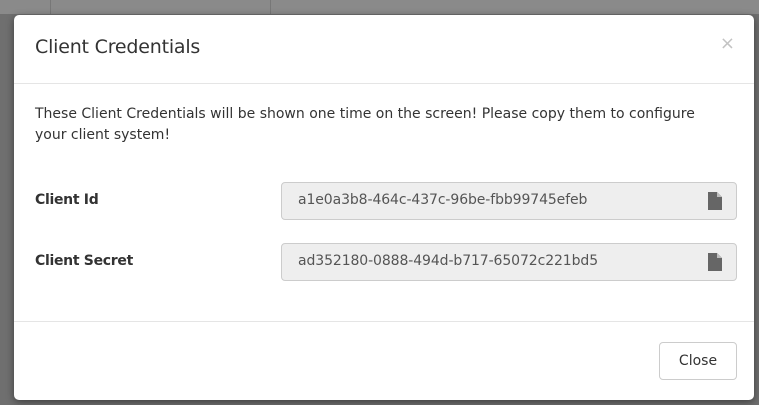  What do you see at coordinates (448, 261) in the screenshot?
I see `client-secret-value: ad352180-0888-494d-b717-65072c221bd5` at bounding box center [448, 261].